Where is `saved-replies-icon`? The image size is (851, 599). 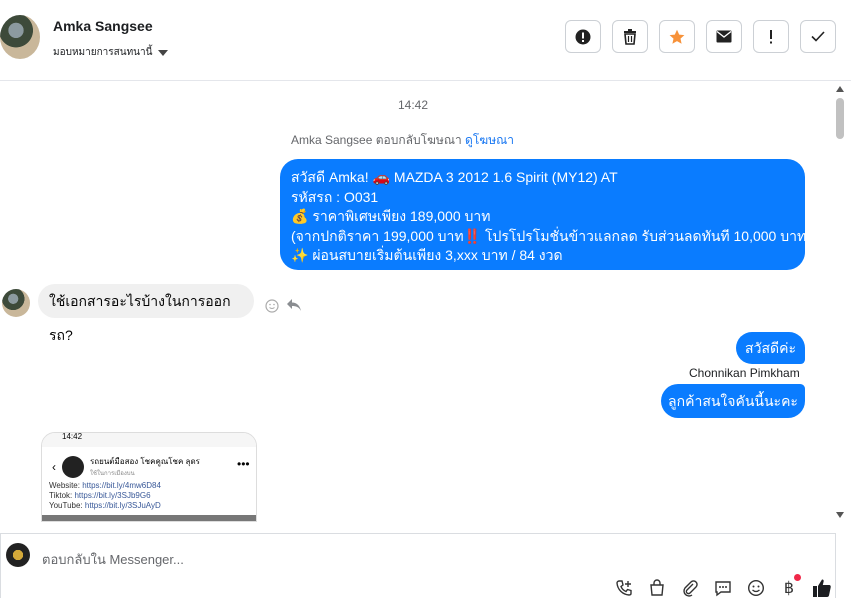
saved-replies-icon is located at coordinates (723, 588).